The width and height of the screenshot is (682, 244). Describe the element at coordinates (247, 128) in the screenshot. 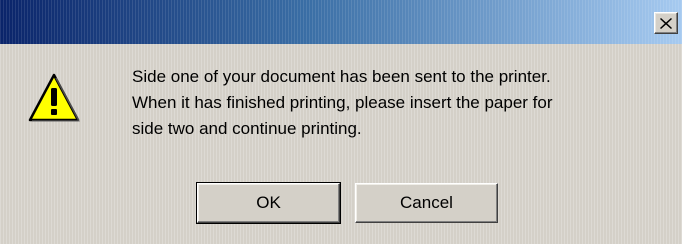

I see `message-line-3: side two and continue printing.` at that location.